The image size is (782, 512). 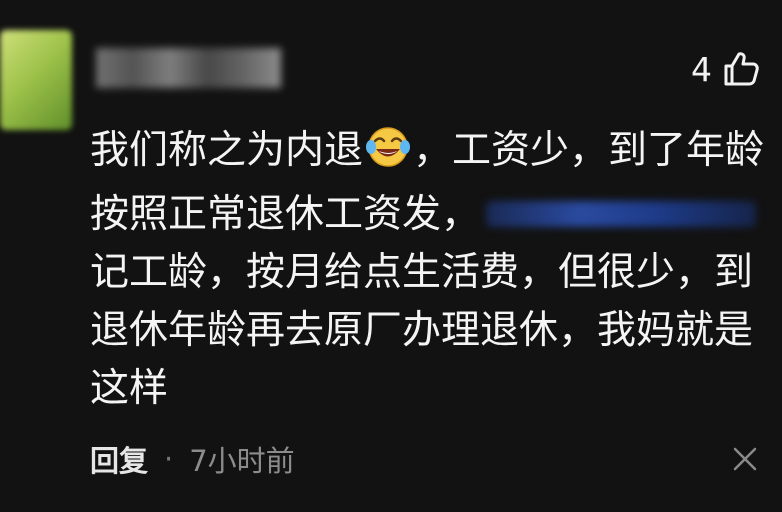 I want to click on username-blurred, so click(x=188, y=68).